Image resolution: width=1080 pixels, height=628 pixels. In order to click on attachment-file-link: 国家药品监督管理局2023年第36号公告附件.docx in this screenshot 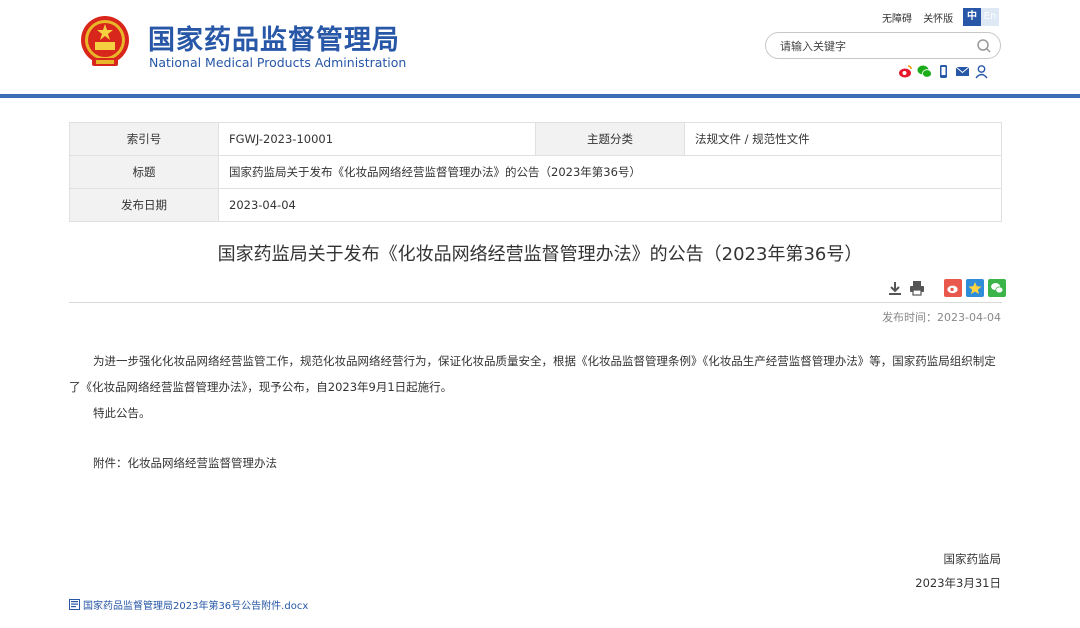, I will do `click(195, 604)`.